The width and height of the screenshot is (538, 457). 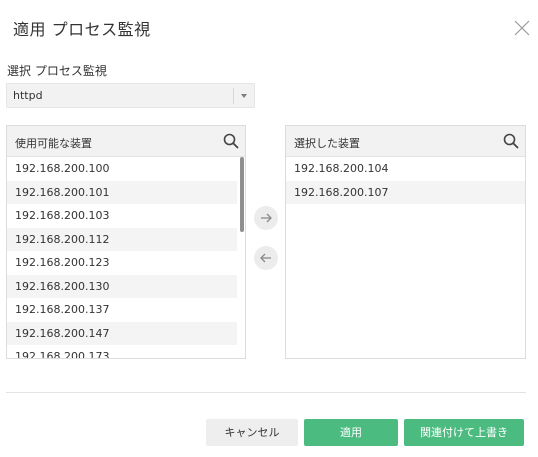 I want to click on list-item: 192.168.200.137, so click(x=122, y=310).